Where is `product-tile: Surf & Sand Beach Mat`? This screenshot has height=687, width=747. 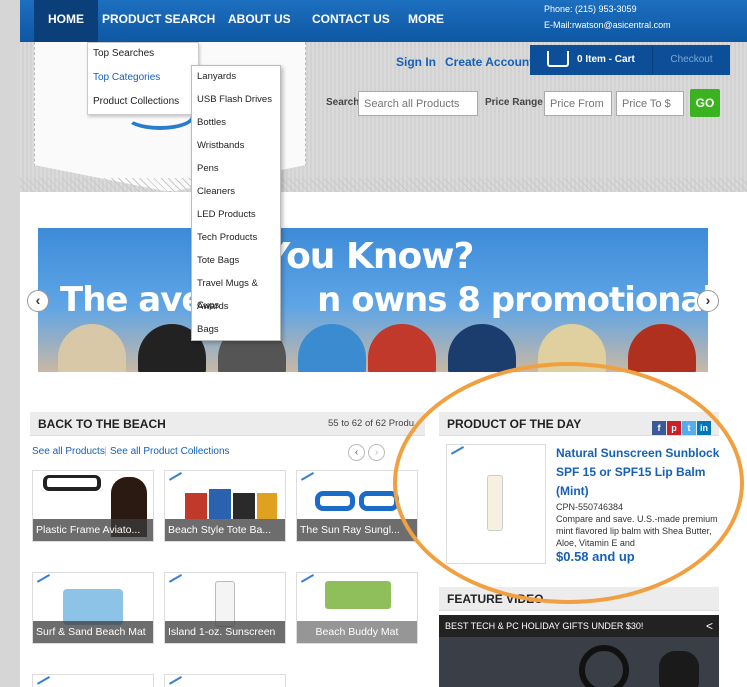 product-tile: Surf & Sand Beach Mat is located at coordinates (93, 608).